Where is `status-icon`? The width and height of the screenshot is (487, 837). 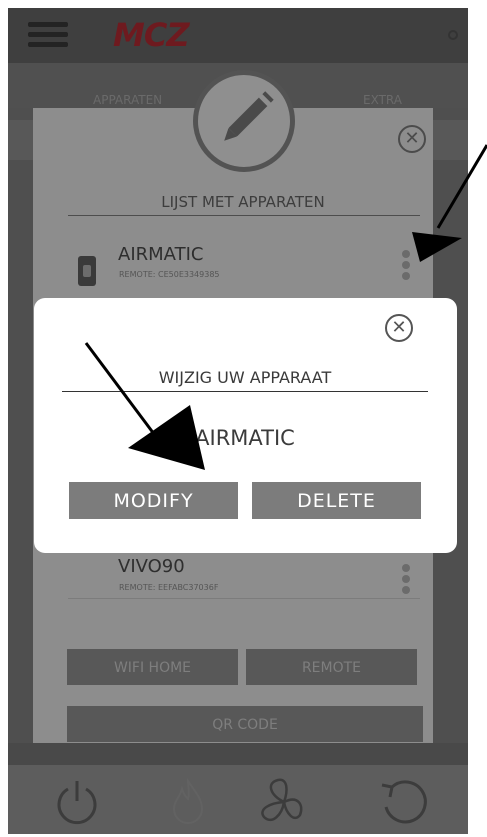 status-icon is located at coordinates (453, 35).